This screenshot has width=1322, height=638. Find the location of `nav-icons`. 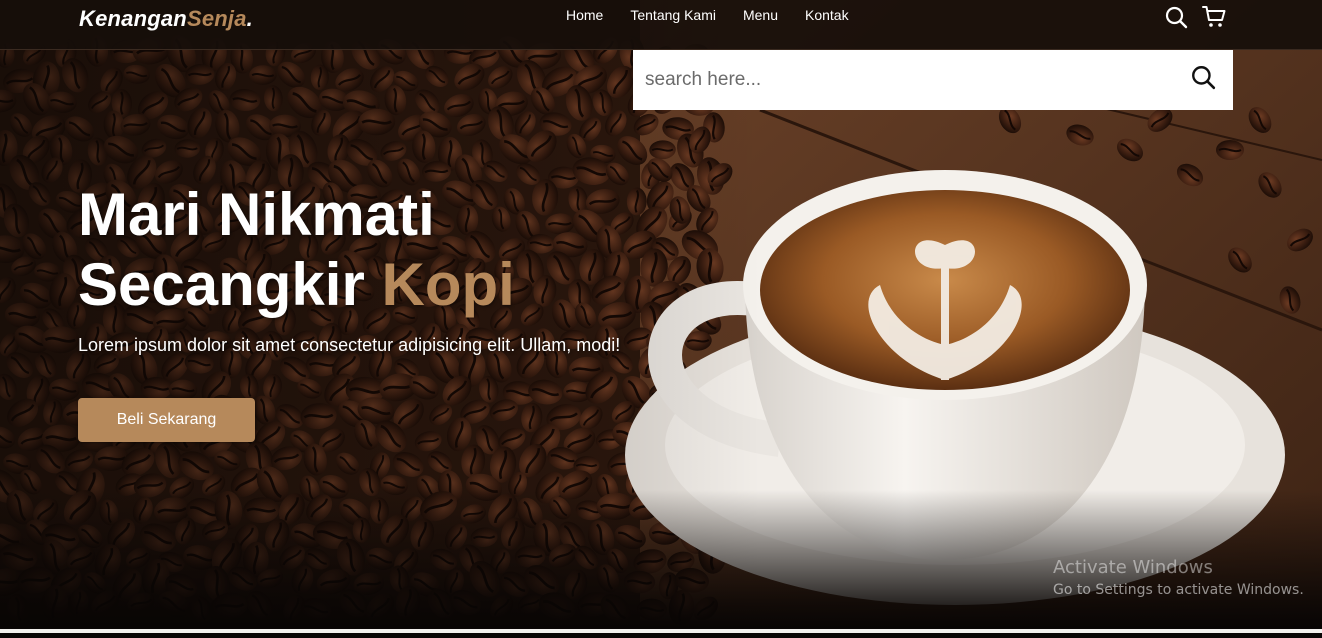

nav-icons is located at coordinates (1195, 17).